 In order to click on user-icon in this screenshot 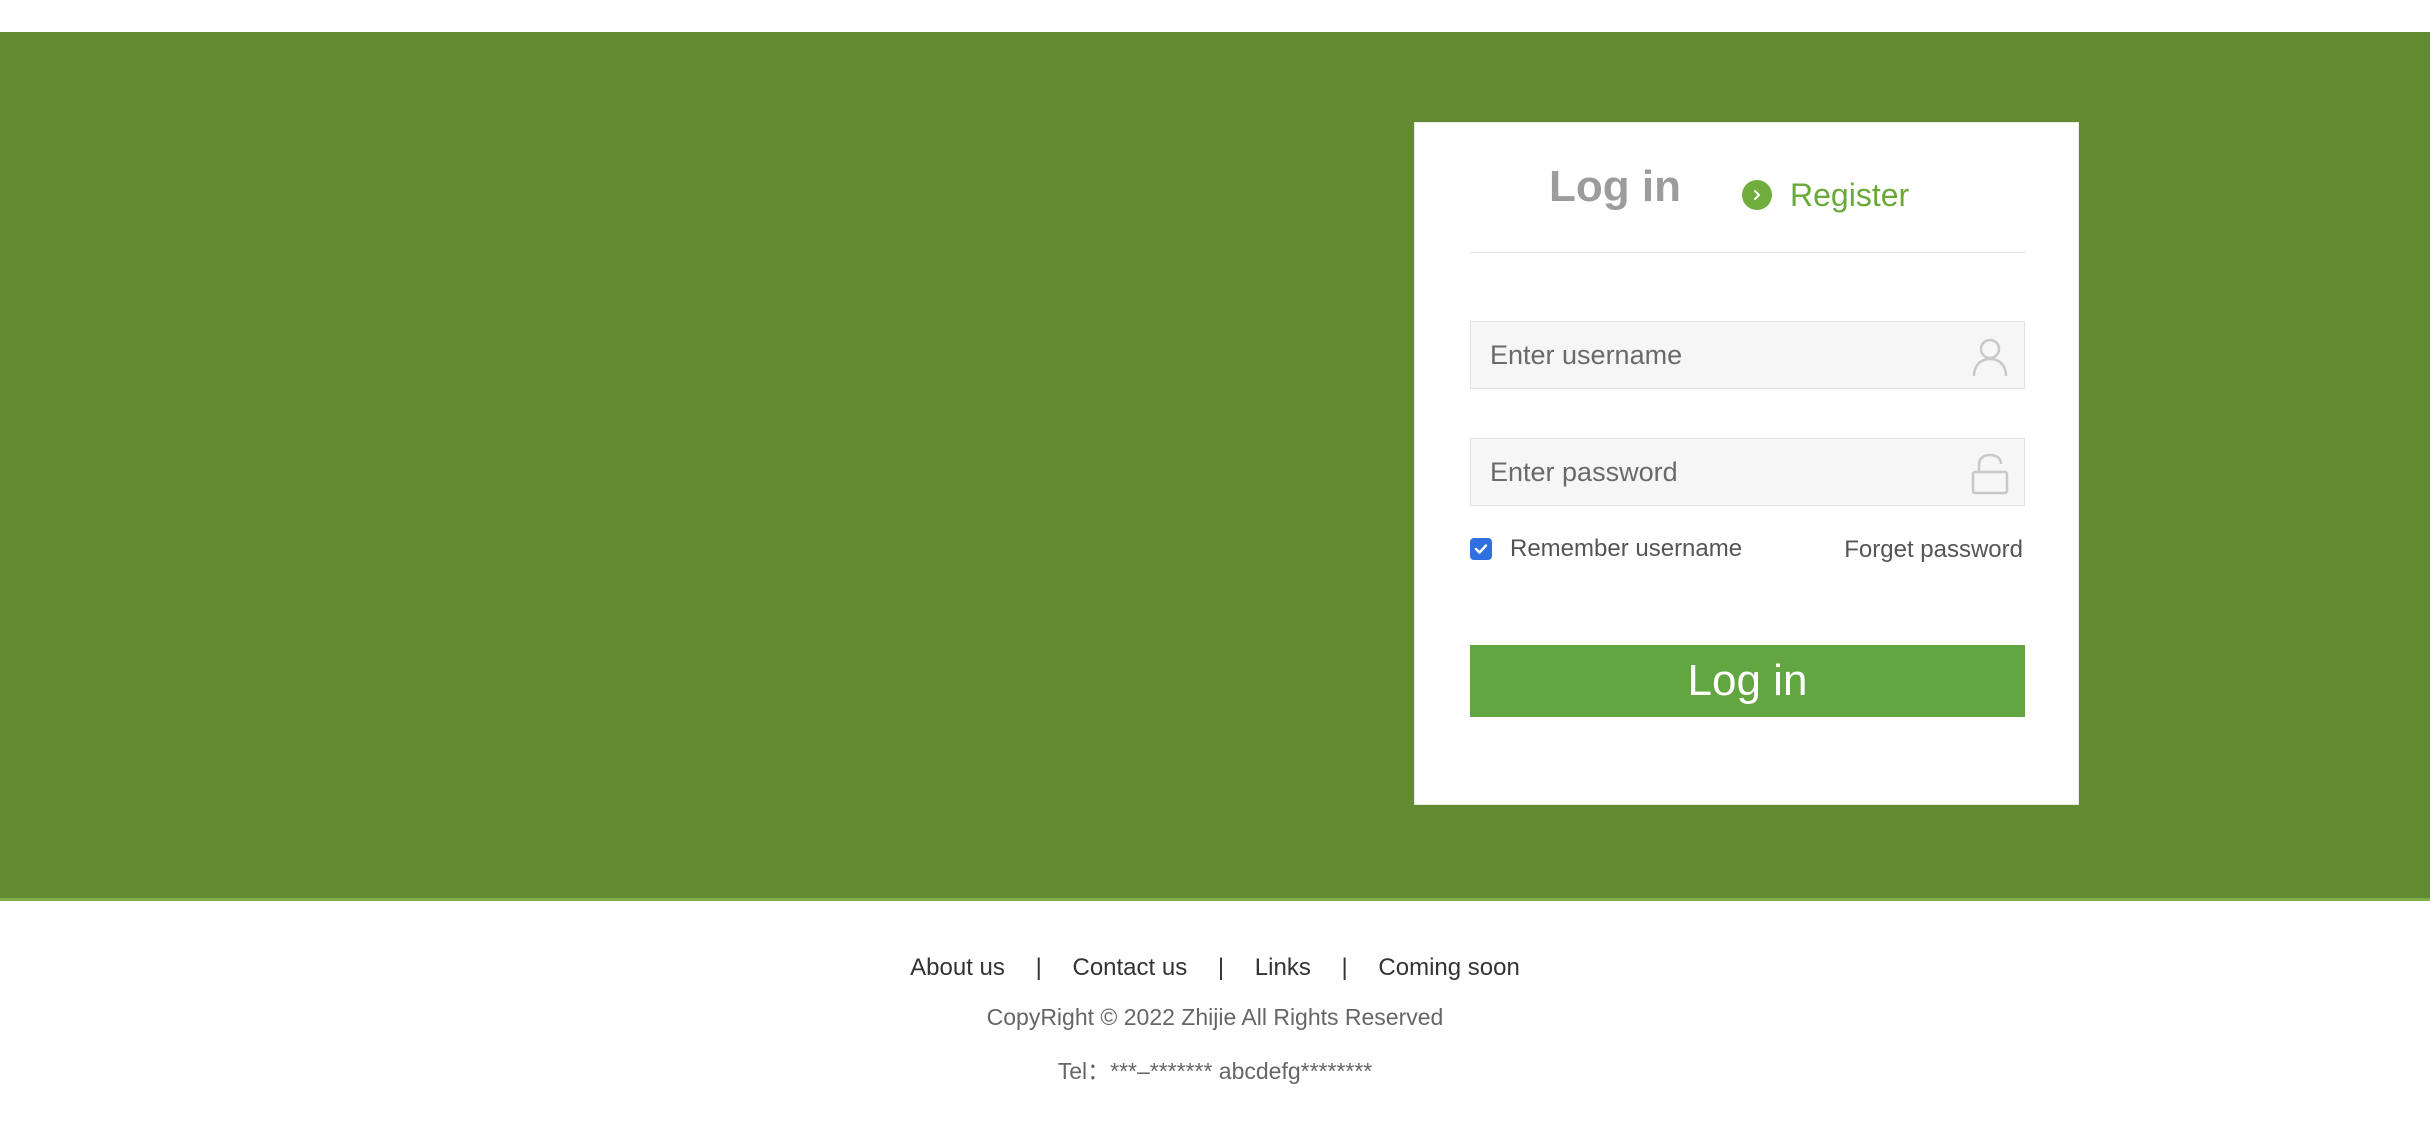, I will do `click(1990, 357)`.